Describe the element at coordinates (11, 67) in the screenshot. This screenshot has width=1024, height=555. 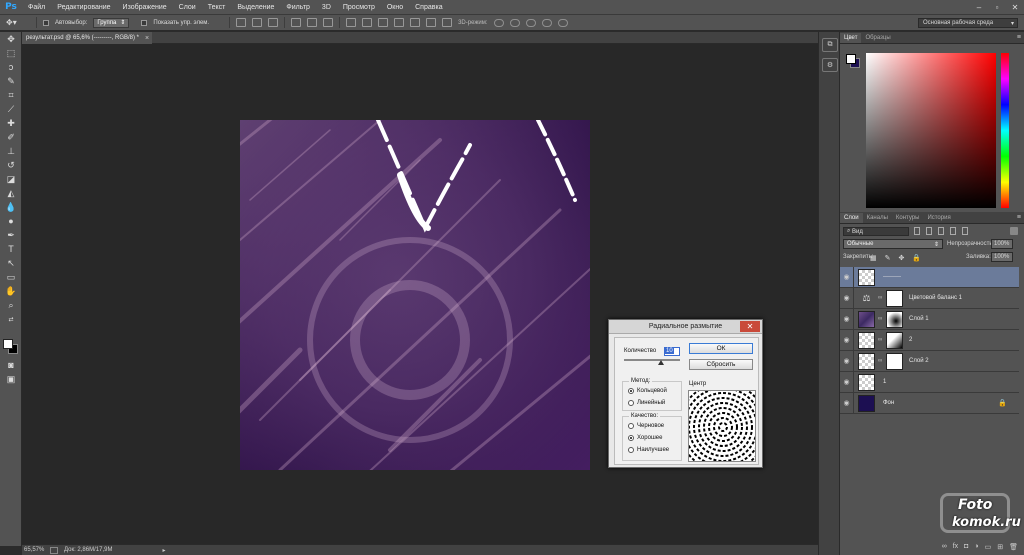
I see `lasso-tool-icon: ↄ` at that location.